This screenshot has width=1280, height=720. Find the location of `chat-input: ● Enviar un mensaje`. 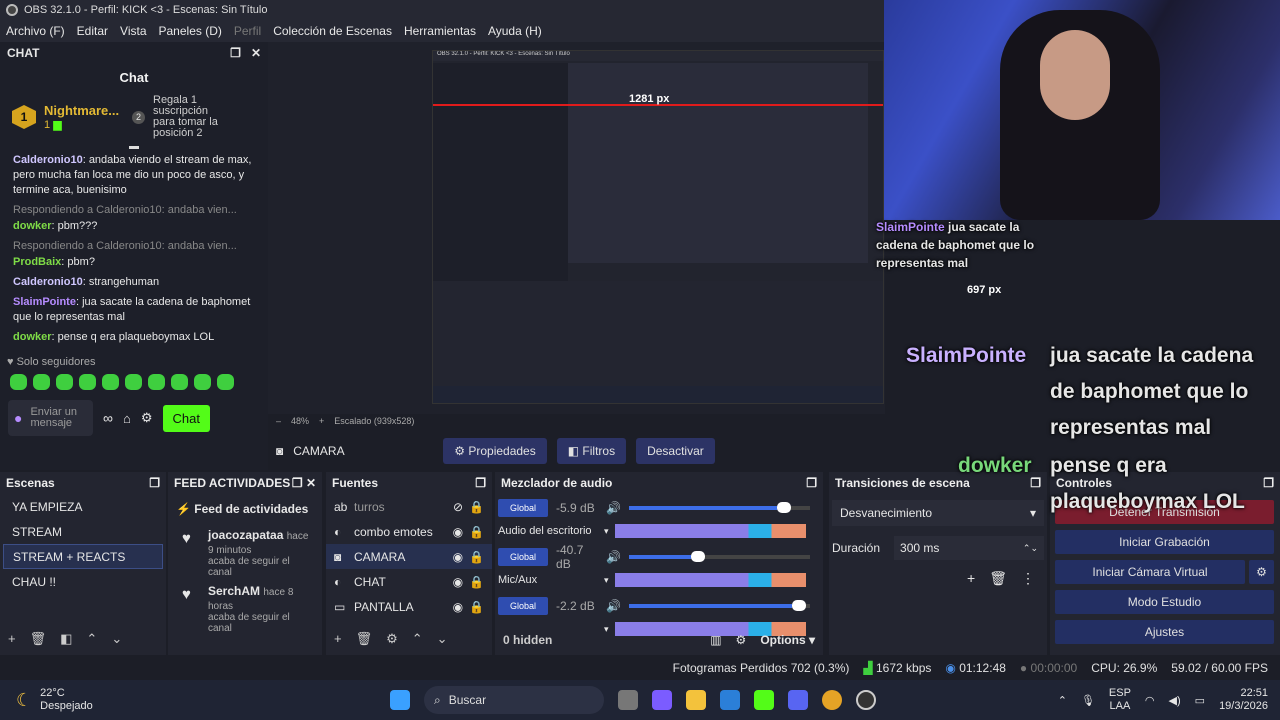

chat-input: ● Enviar un mensaje is located at coordinates (50, 418).